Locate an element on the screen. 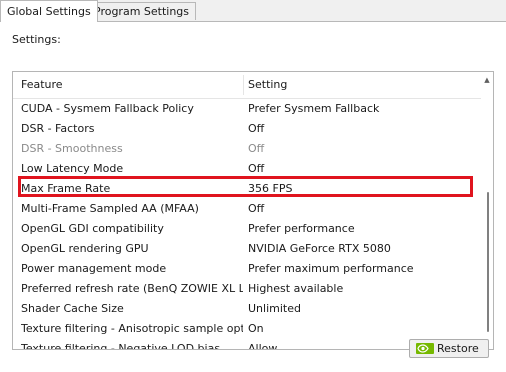  setting-value: Prefer maximum performance is located at coordinates (331, 268).